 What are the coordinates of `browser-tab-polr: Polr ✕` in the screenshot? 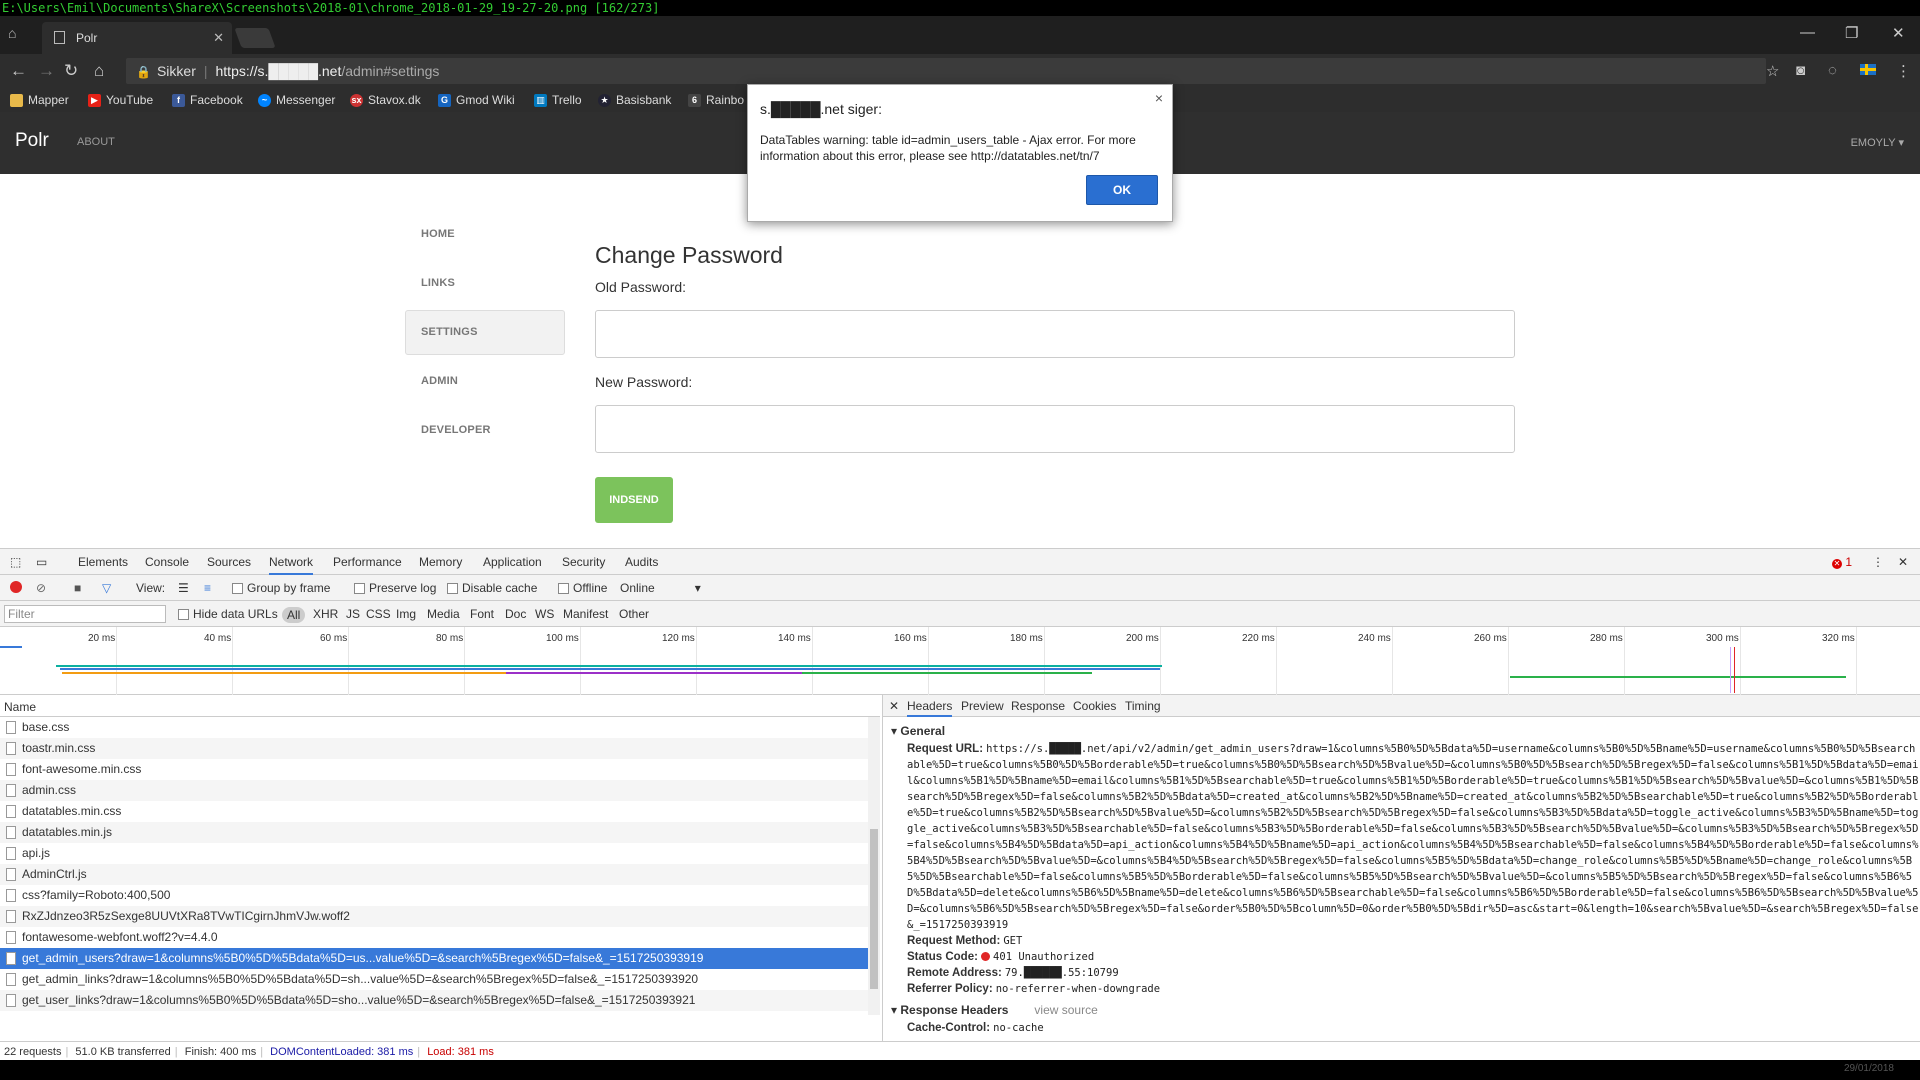 It's located at (137, 38).